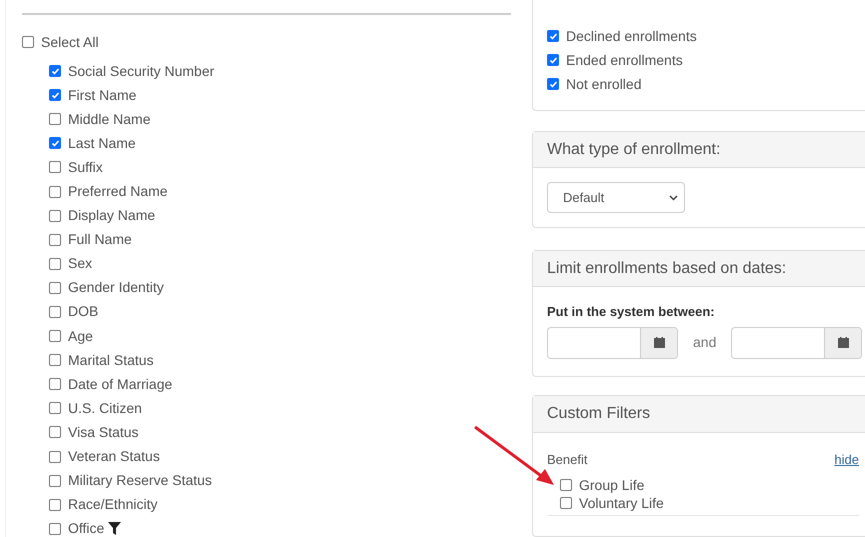  What do you see at coordinates (103, 432) in the screenshot?
I see `checkbox-label: Visa Status` at bounding box center [103, 432].